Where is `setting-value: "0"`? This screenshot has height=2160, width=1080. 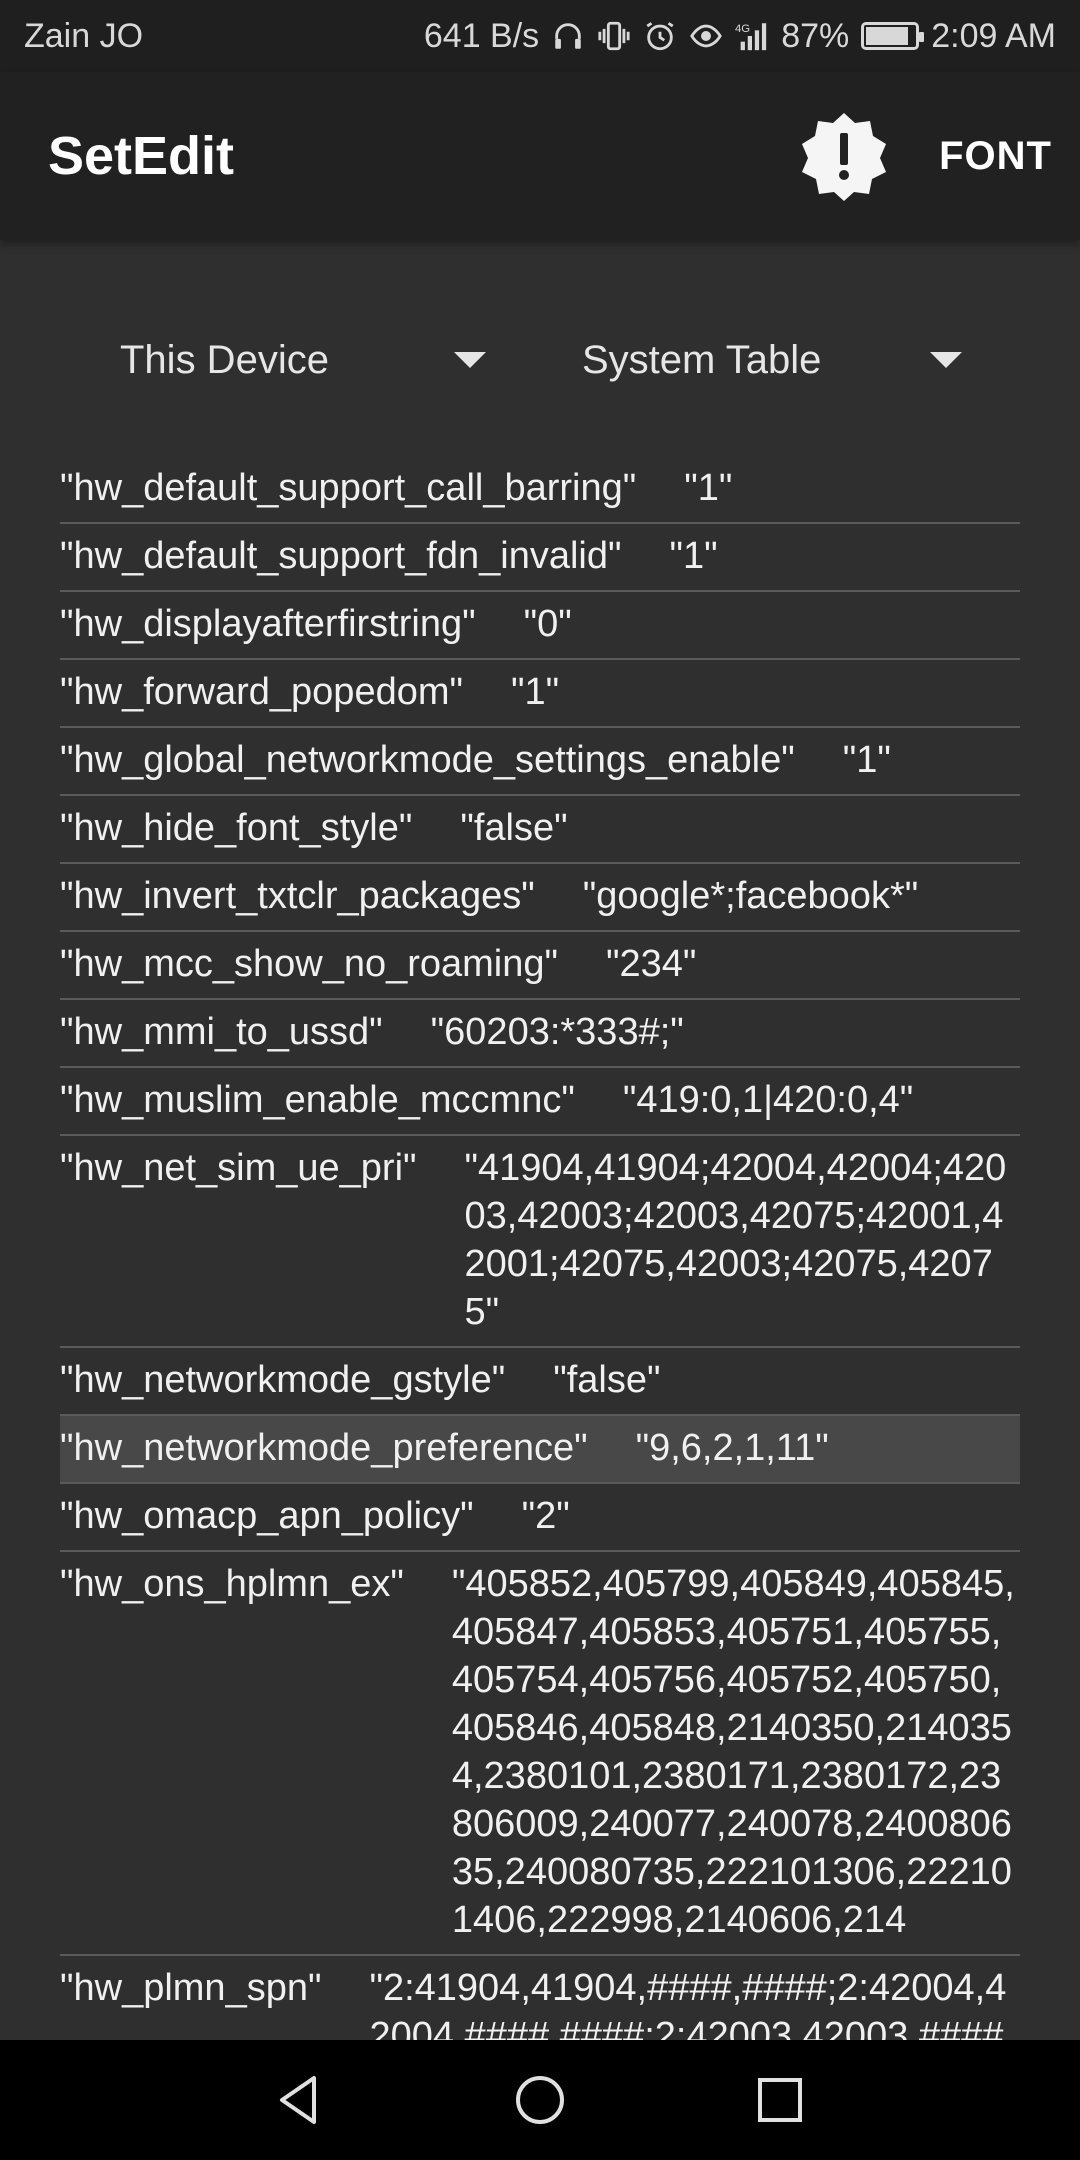 setting-value: "0" is located at coordinates (547, 624).